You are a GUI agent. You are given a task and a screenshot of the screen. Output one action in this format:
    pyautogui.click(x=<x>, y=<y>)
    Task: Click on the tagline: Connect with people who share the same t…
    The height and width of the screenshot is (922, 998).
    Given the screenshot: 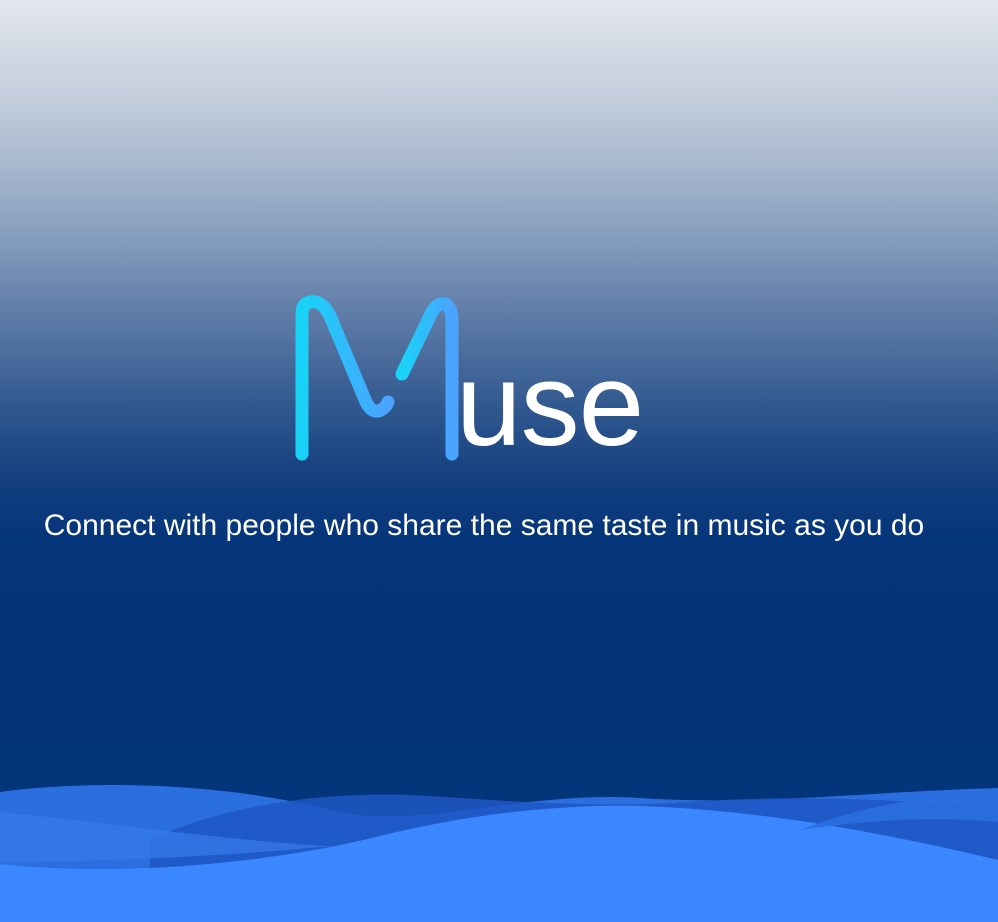 What is the action you would take?
    pyautogui.click(x=484, y=525)
    